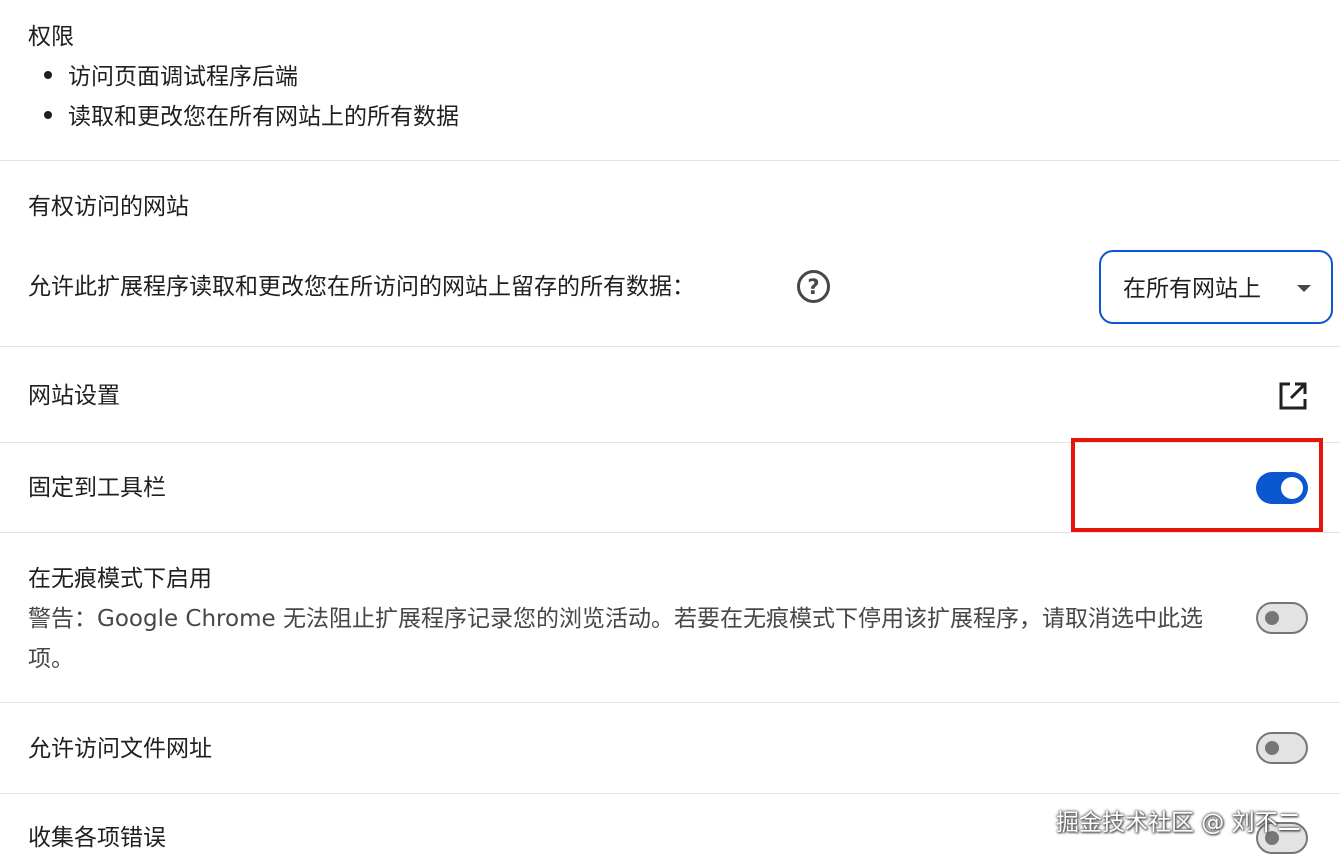 The height and width of the screenshot is (860, 1340). I want to click on file-urls-row: 允许访问文件网址, so click(670, 748).